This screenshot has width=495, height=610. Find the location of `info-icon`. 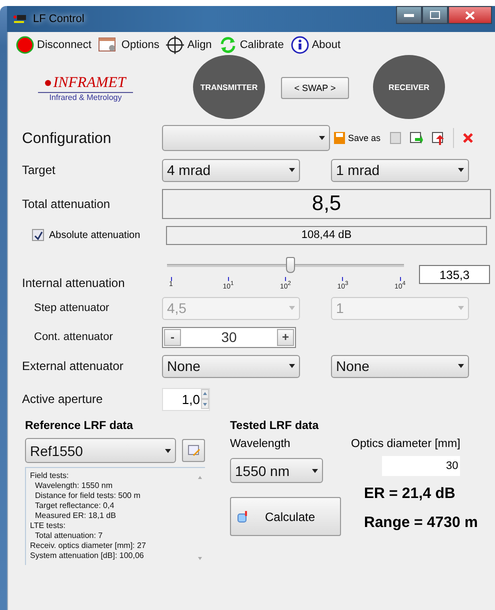

info-icon is located at coordinates (299, 45).